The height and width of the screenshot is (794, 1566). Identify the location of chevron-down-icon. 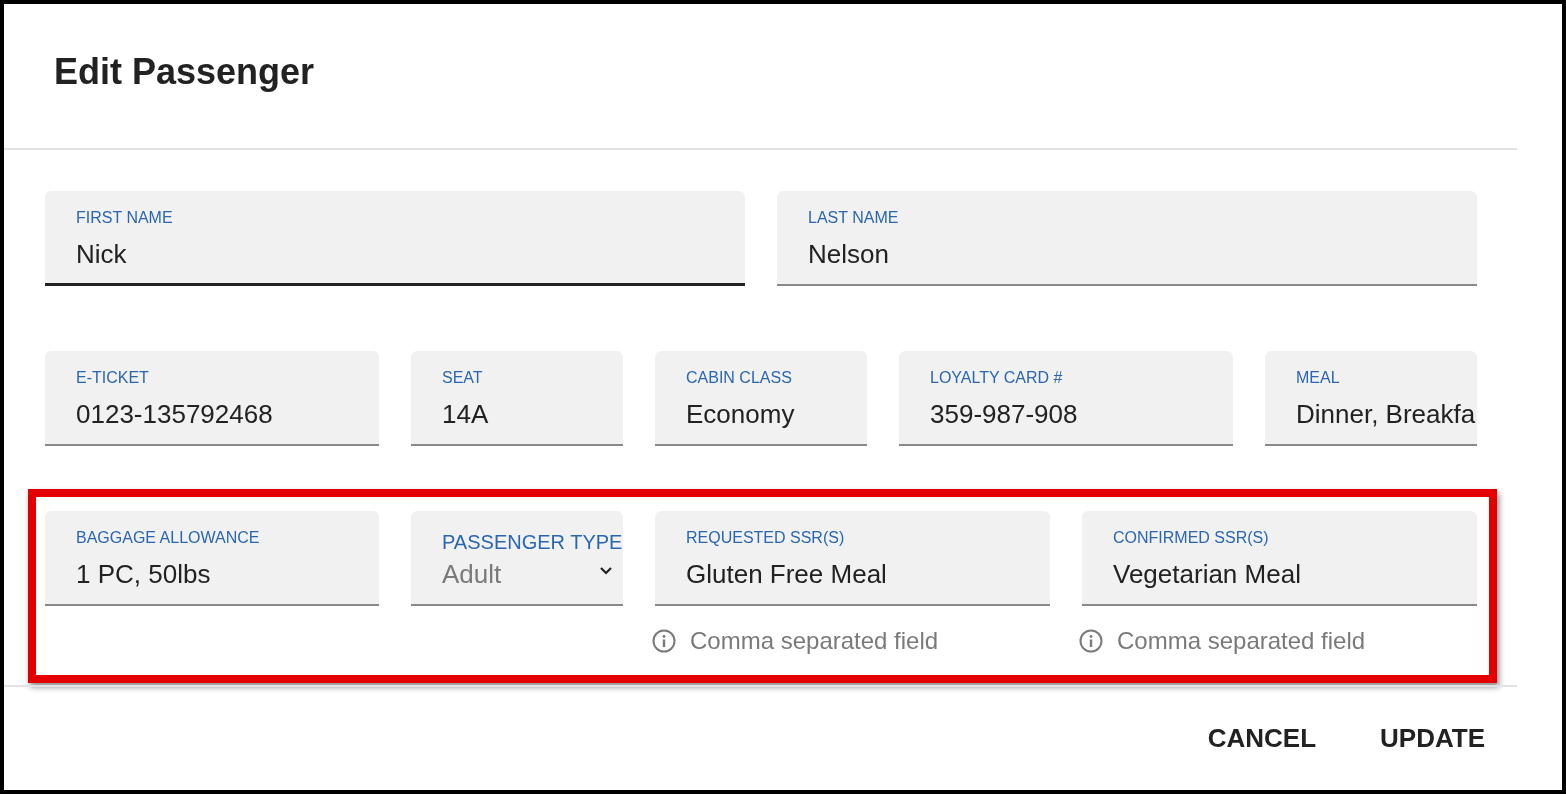
(606, 571).